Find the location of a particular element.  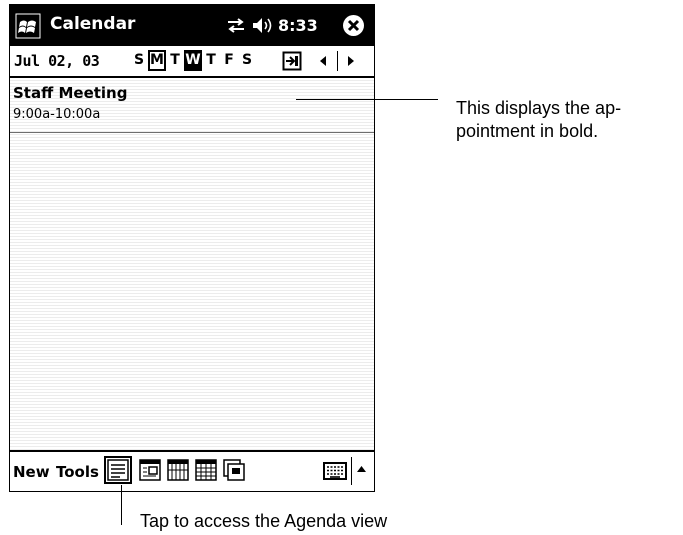

keyboard-icon is located at coordinates (335, 471).